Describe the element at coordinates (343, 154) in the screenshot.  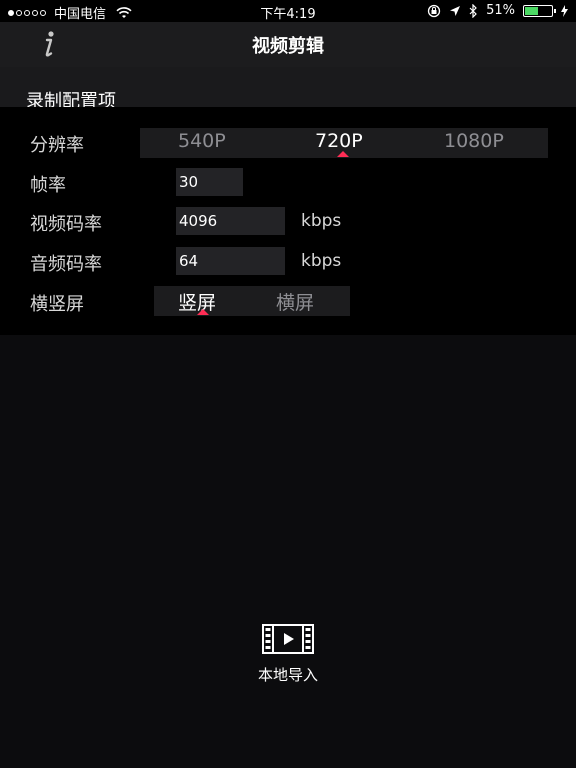
I see `resolution-selected-indicator` at that location.